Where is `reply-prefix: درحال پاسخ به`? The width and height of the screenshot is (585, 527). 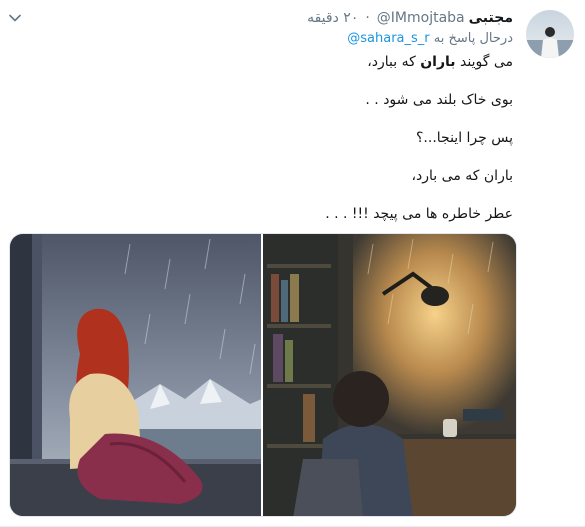
reply-prefix: درحال پاسخ به is located at coordinates (473, 38).